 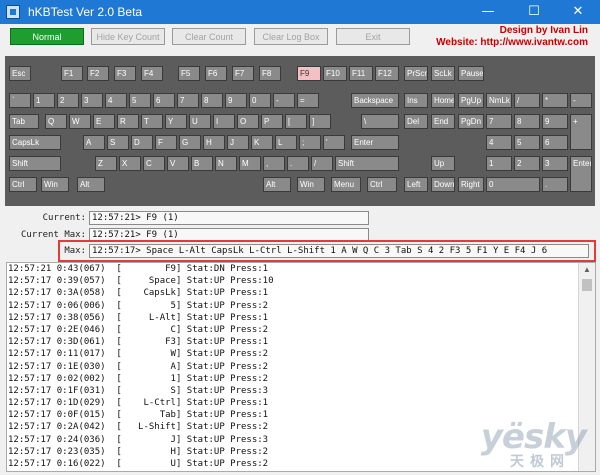 I want to click on design-credit: Design by Ivan Lin, so click(x=543, y=30).